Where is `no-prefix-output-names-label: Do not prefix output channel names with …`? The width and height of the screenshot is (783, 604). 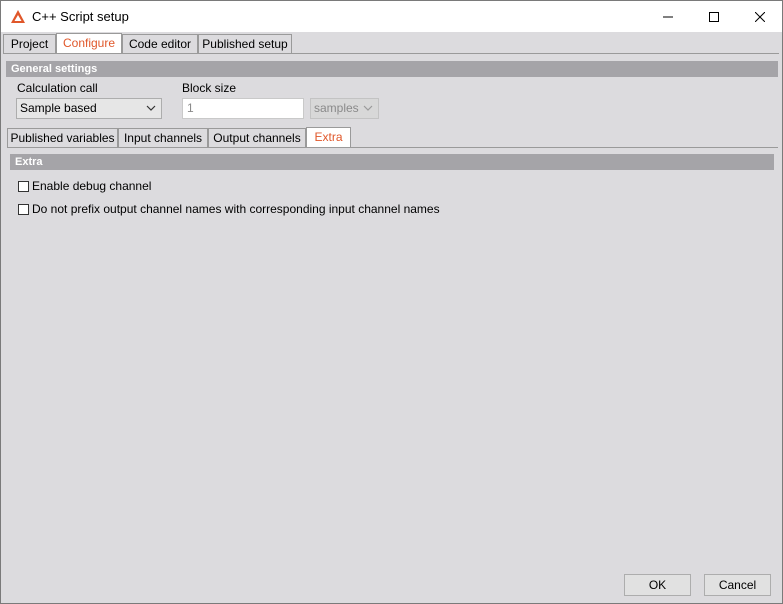
no-prefix-output-names-label: Do not prefix output channel names with … is located at coordinates (236, 209).